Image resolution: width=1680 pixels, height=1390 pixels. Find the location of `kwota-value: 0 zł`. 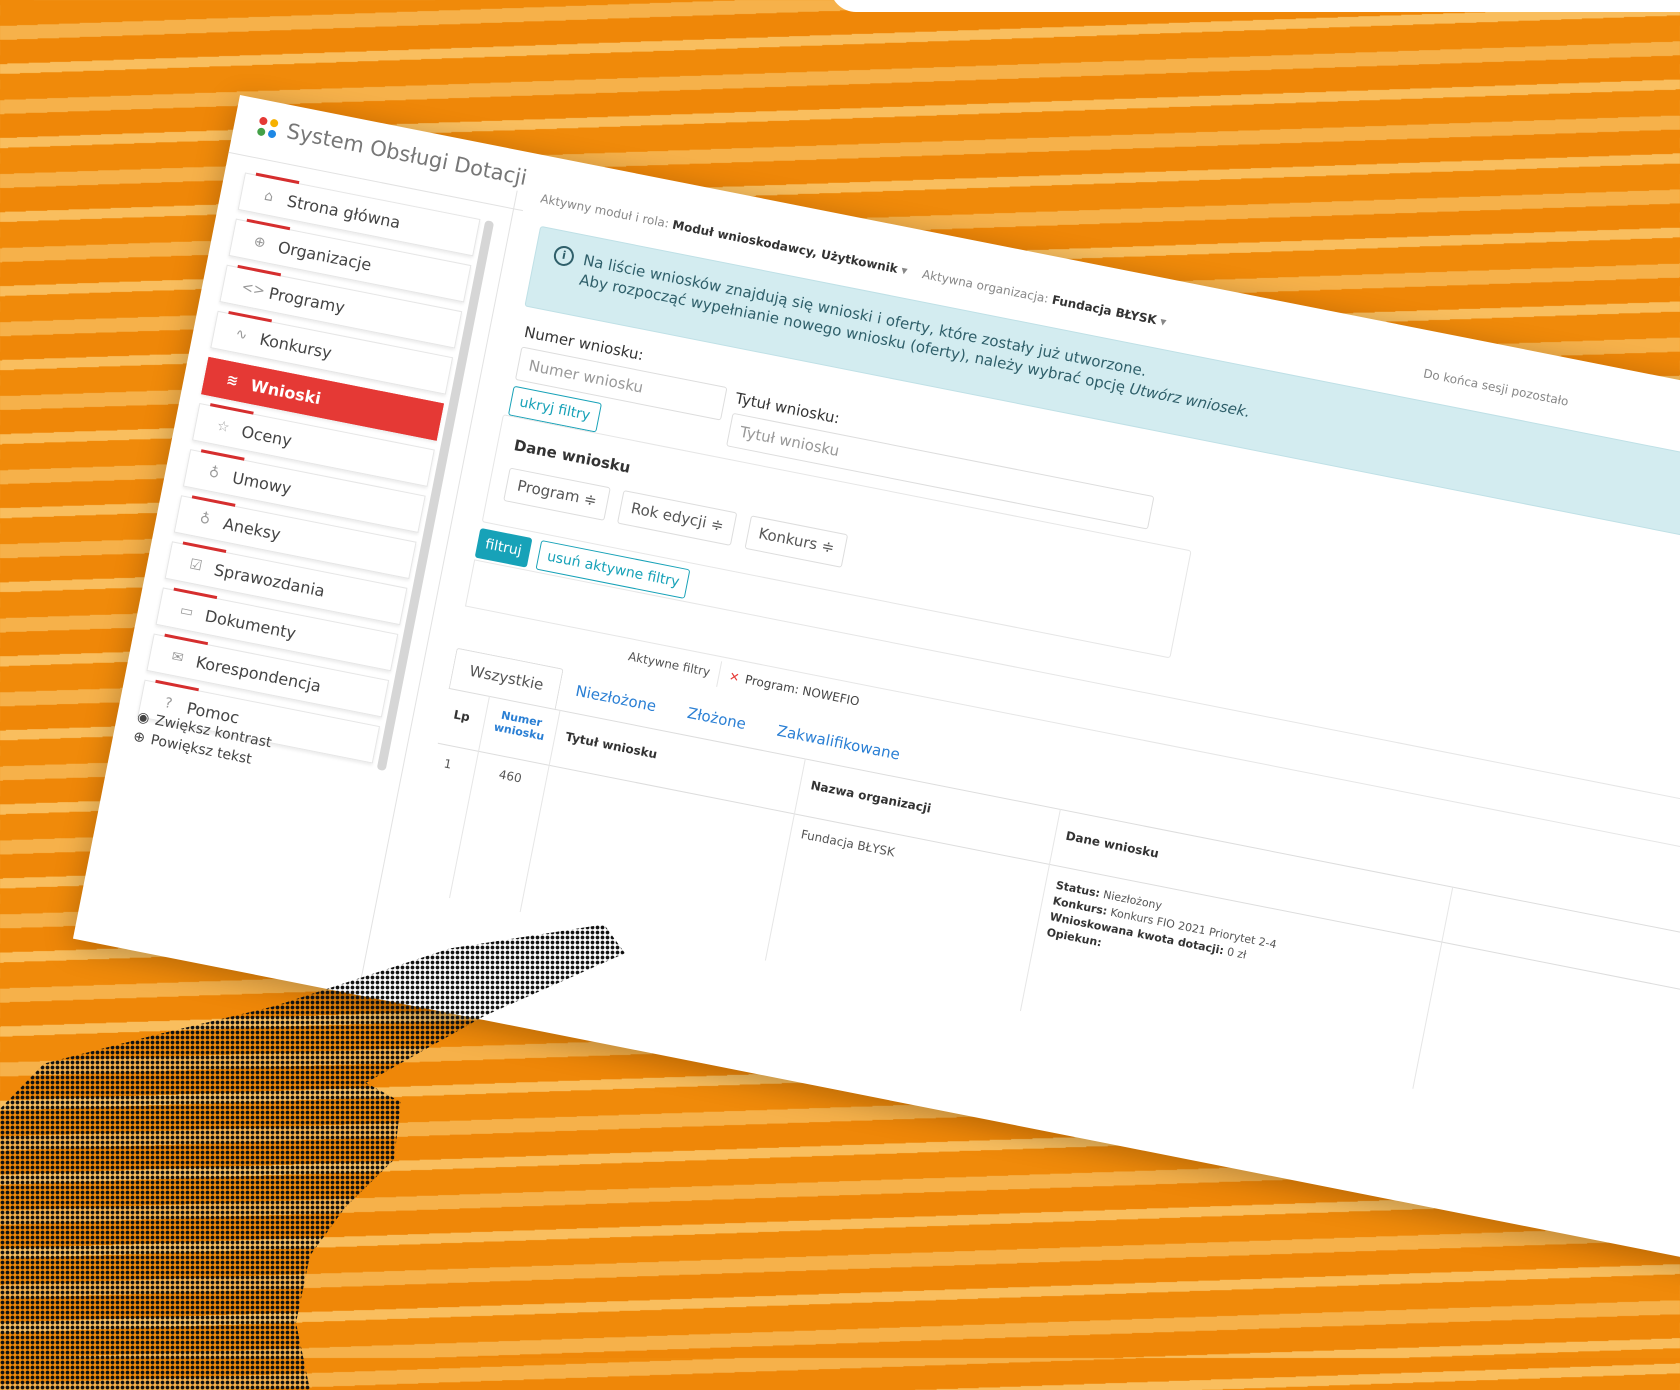

kwota-value: 0 zł is located at coordinates (1236, 953).